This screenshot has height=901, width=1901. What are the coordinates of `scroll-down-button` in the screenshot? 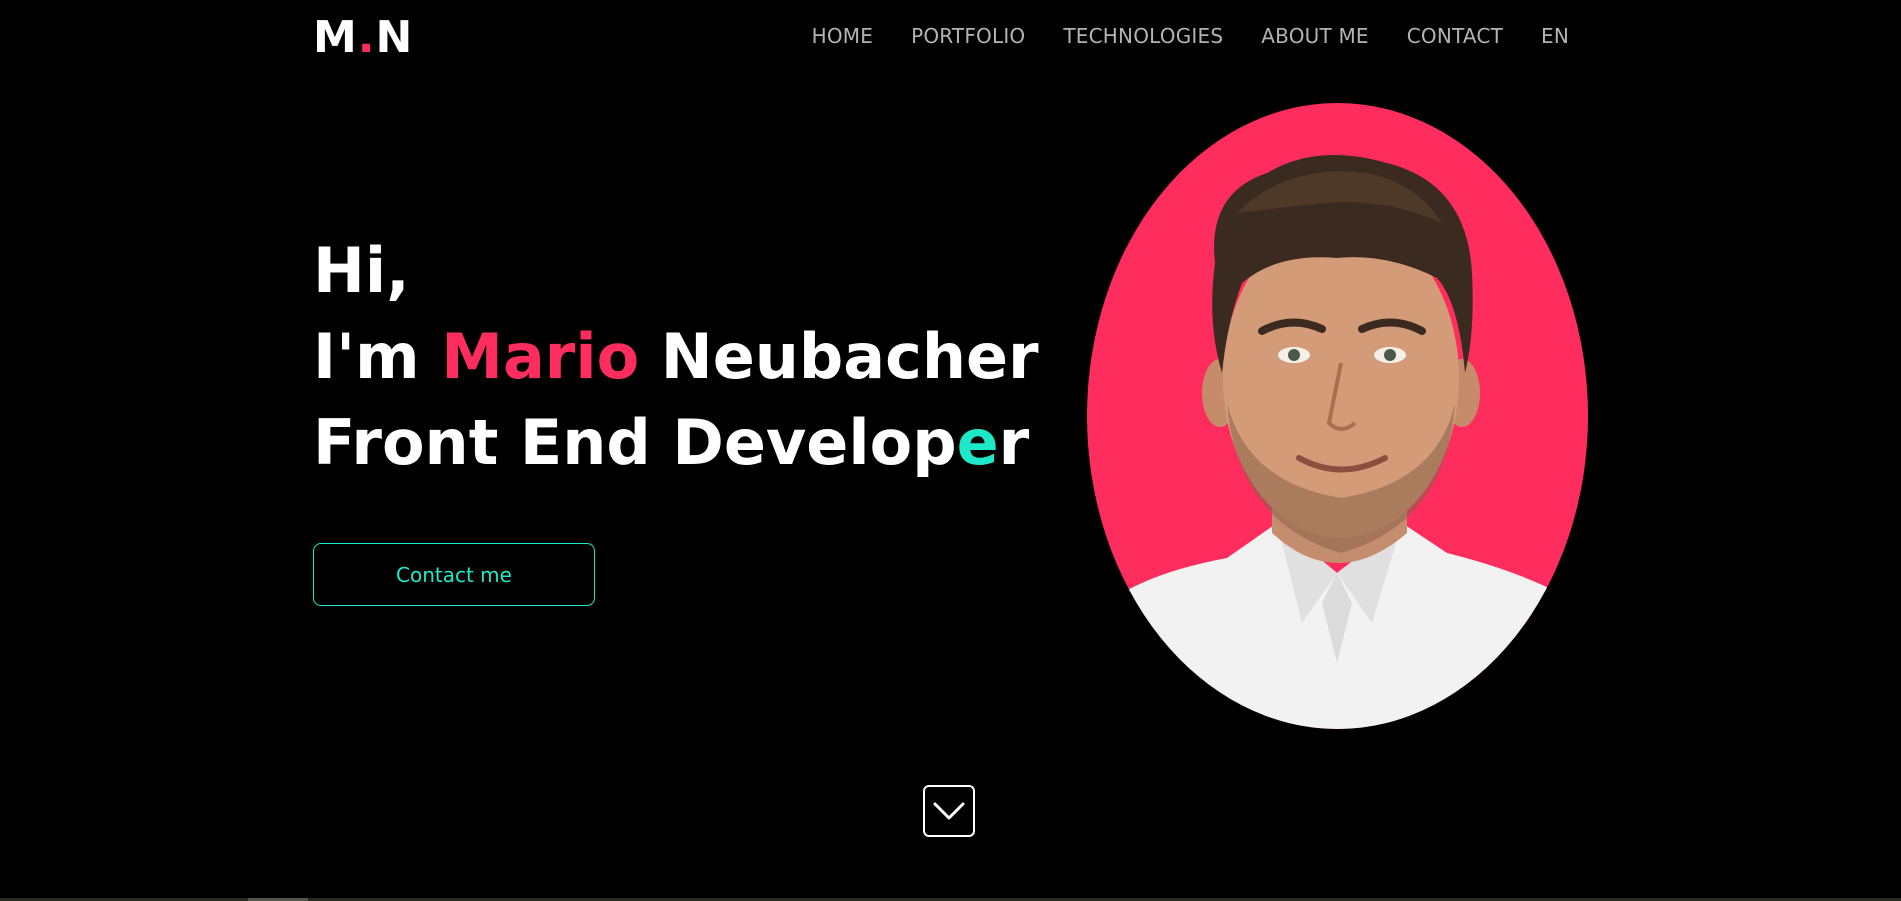 It's located at (949, 811).